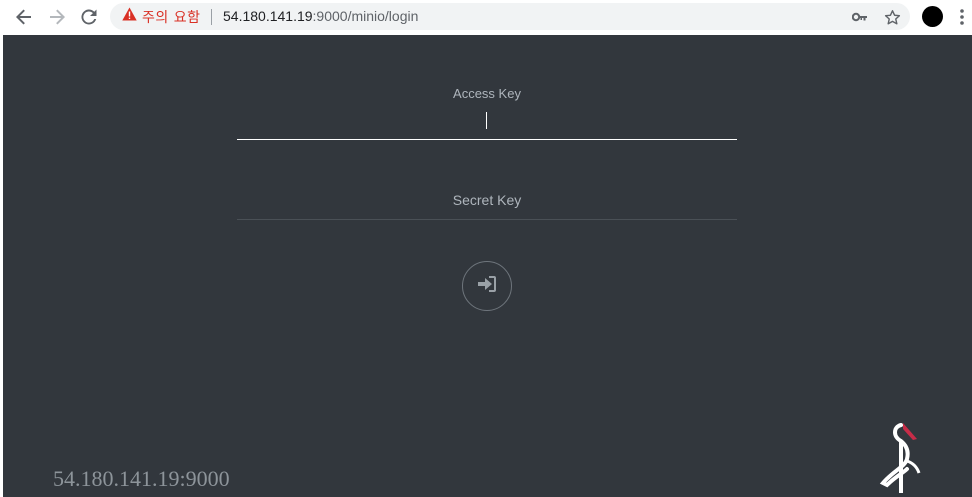  I want to click on address-separator, so click(211, 17).